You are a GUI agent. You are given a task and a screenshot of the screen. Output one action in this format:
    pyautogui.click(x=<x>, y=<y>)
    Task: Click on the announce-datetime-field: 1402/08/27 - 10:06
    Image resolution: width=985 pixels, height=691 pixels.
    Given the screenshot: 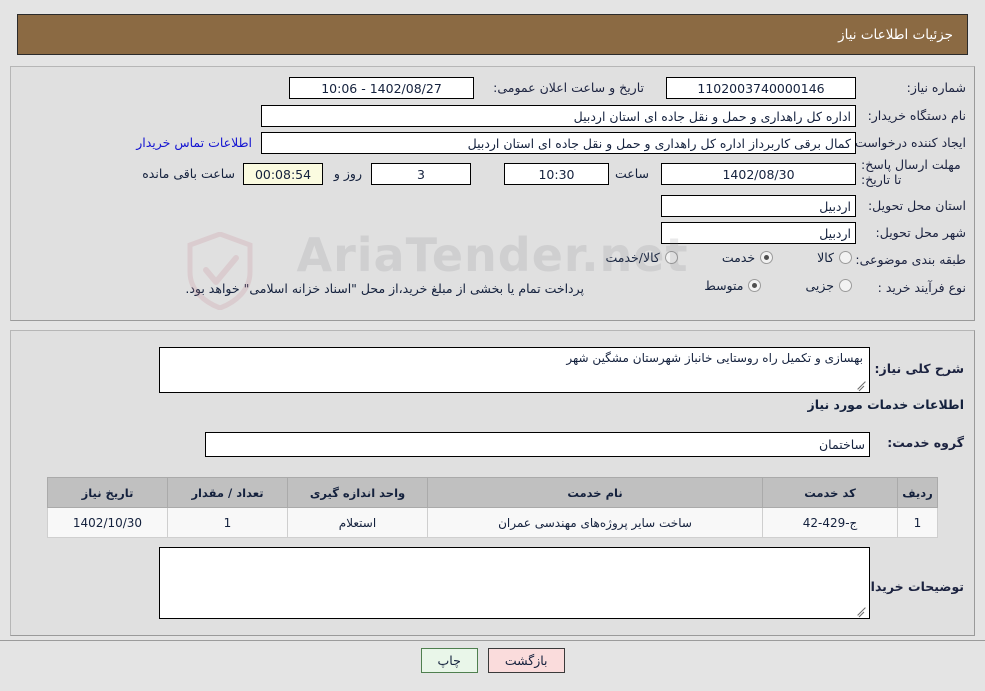 What is the action you would take?
    pyautogui.click(x=381, y=88)
    